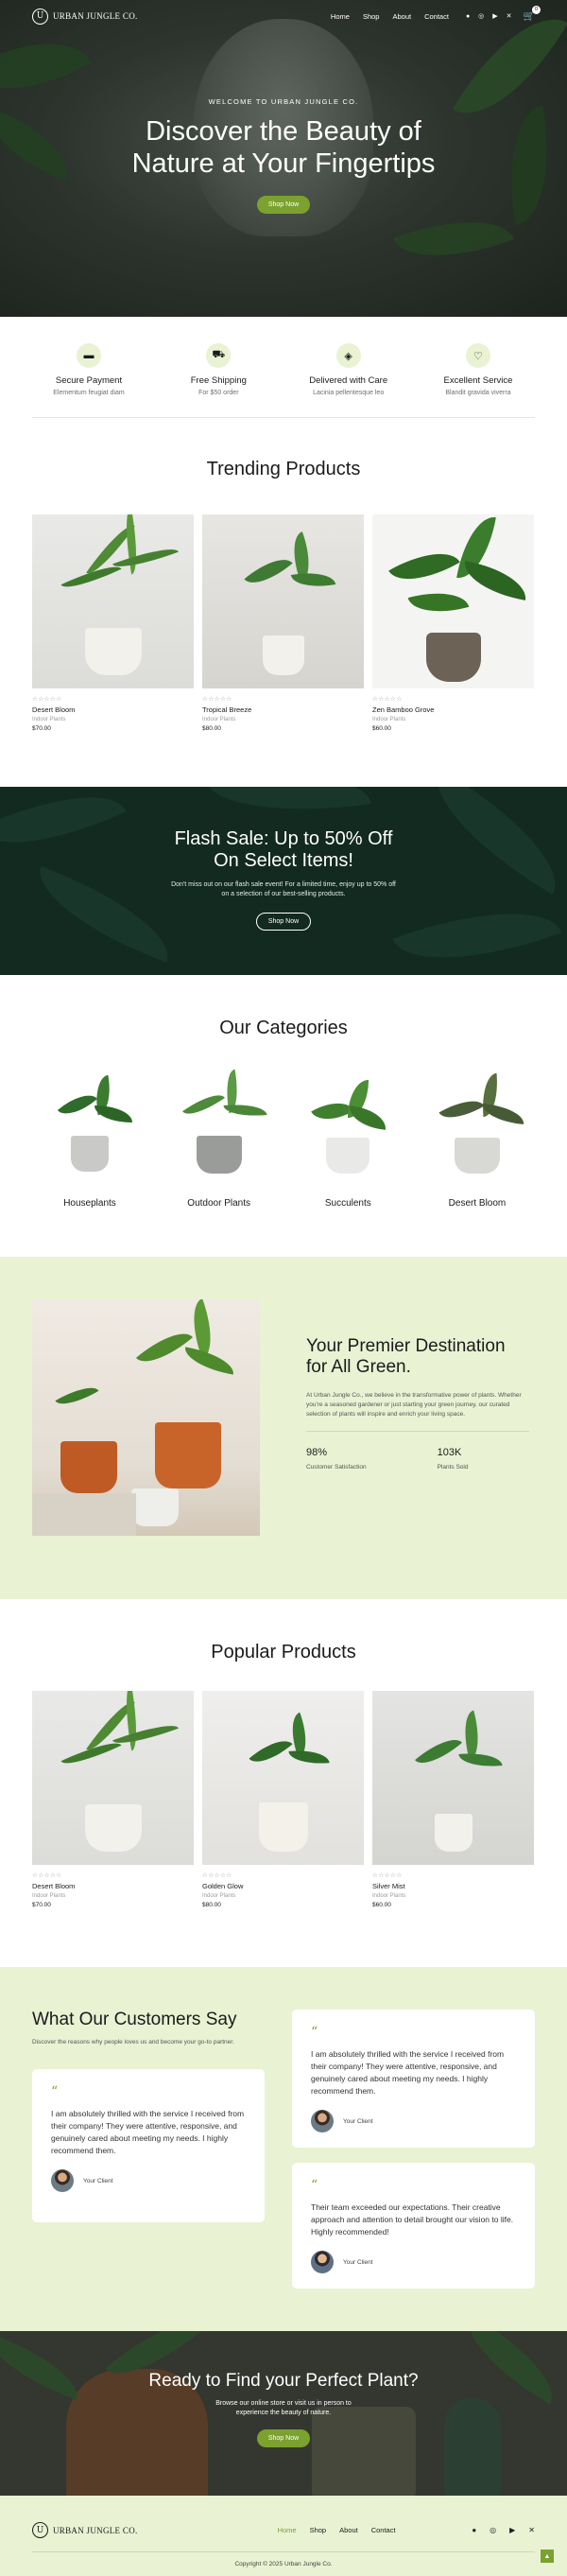  What do you see at coordinates (453, 1886) in the screenshot?
I see `product-name: Silver Mist` at bounding box center [453, 1886].